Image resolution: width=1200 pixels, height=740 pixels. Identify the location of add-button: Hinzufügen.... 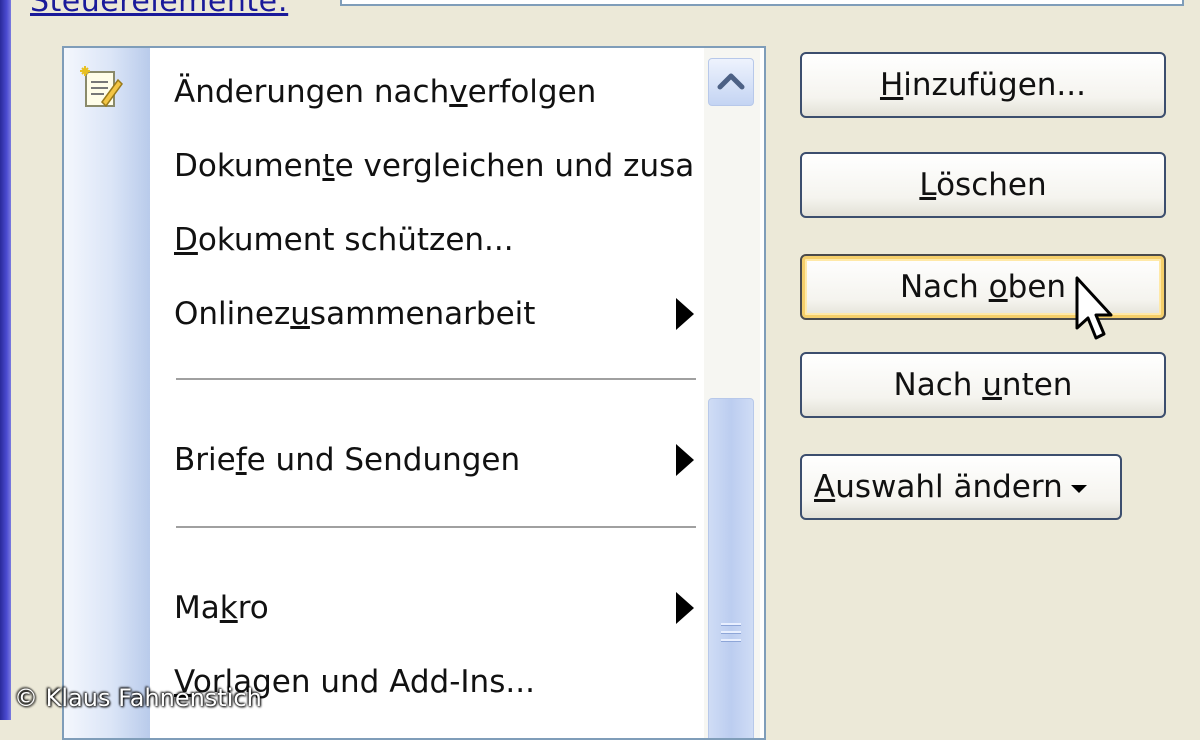
(983, 85).